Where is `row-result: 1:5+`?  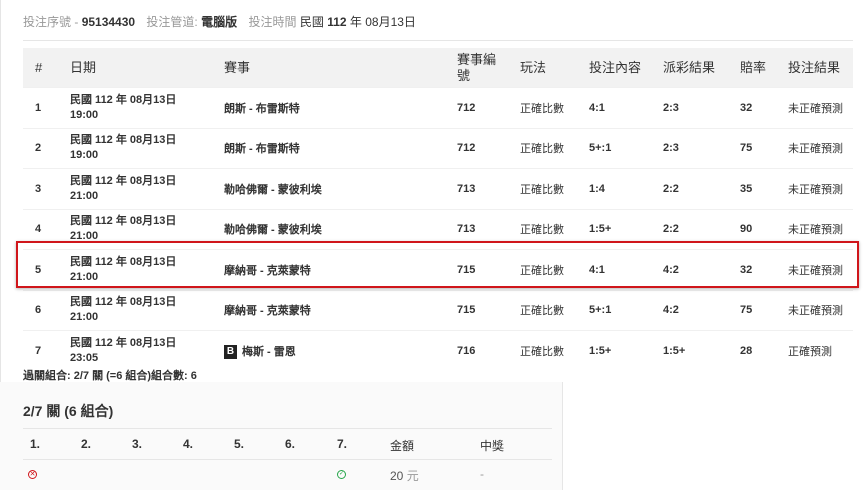 row-result: 1:5+ is located at coordinates (689, 350).